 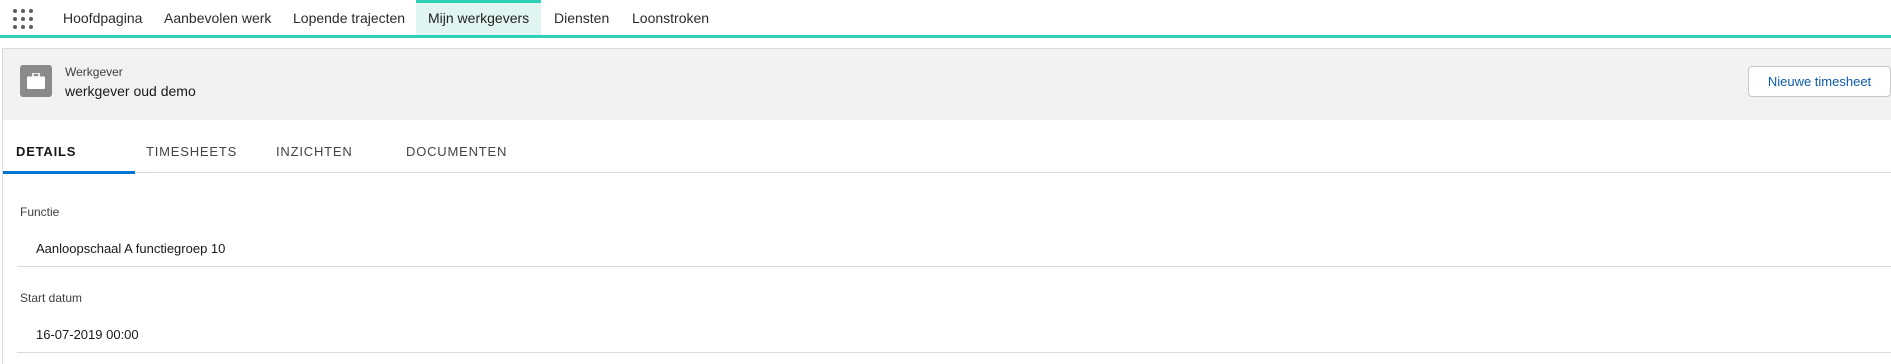 What do you see at coordinates (69, 147) in the screenshot?
I see `tab-details: DETAILS` at bounding box center [69, 147].